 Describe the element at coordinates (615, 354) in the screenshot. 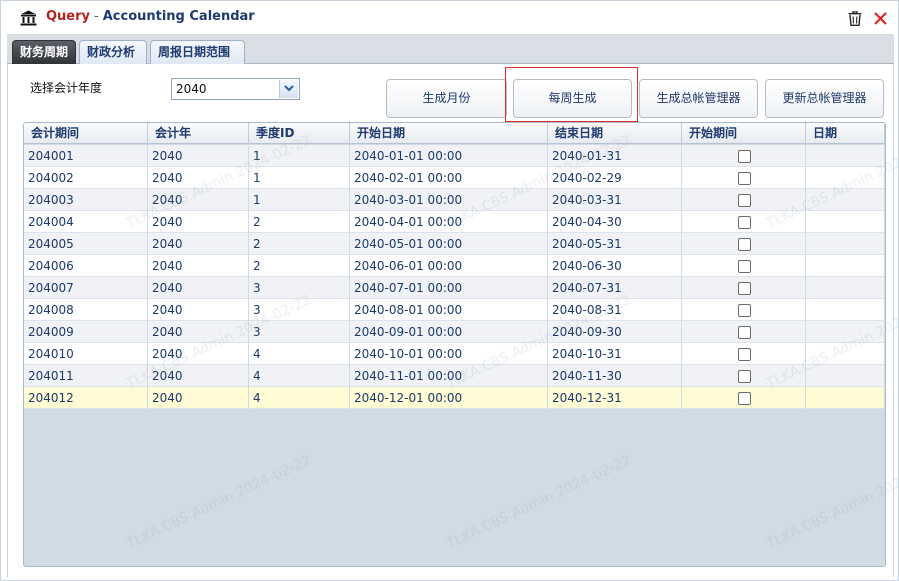

I see `cell-end-date: 2040-10-31` at that location.